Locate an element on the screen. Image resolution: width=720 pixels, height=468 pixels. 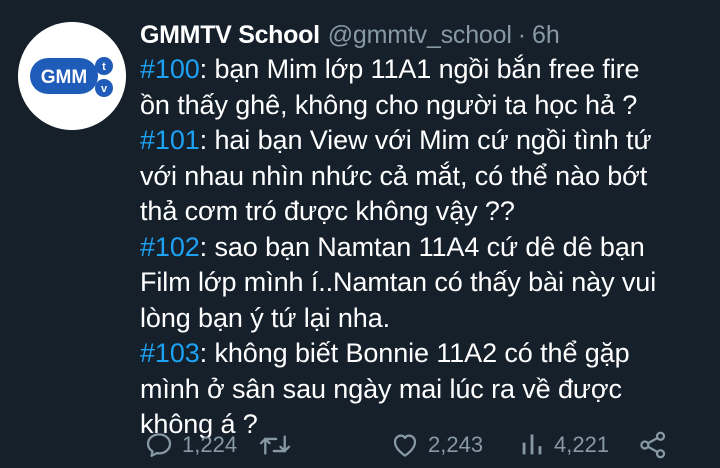
tweet-line-text: ồn thấy ghê, không cho người ta học hả ? is located at coordinates (389, 104).